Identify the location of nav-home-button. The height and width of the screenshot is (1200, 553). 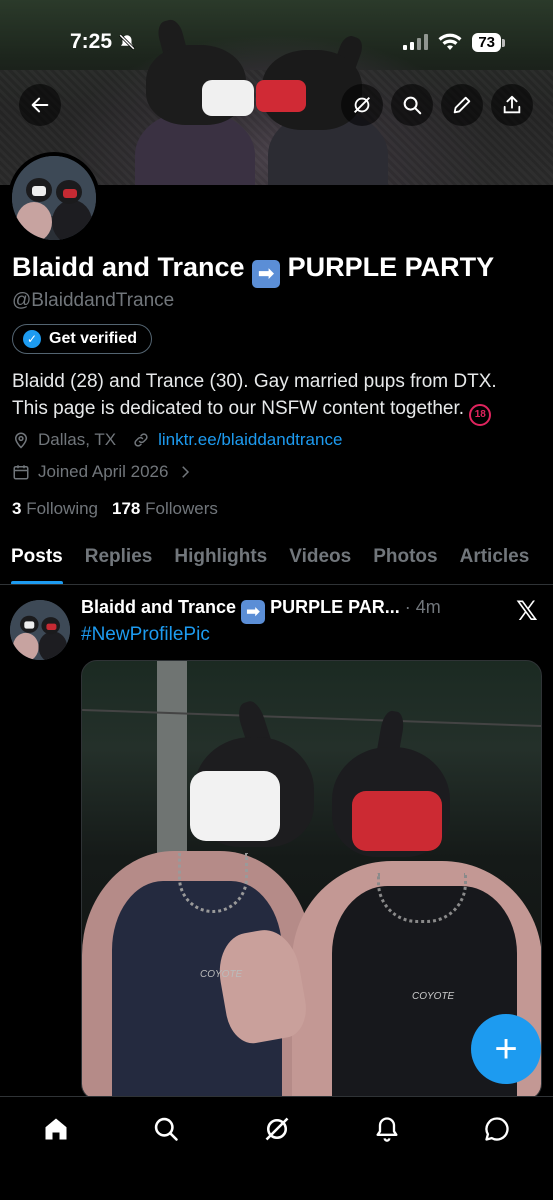
(56, 1129).